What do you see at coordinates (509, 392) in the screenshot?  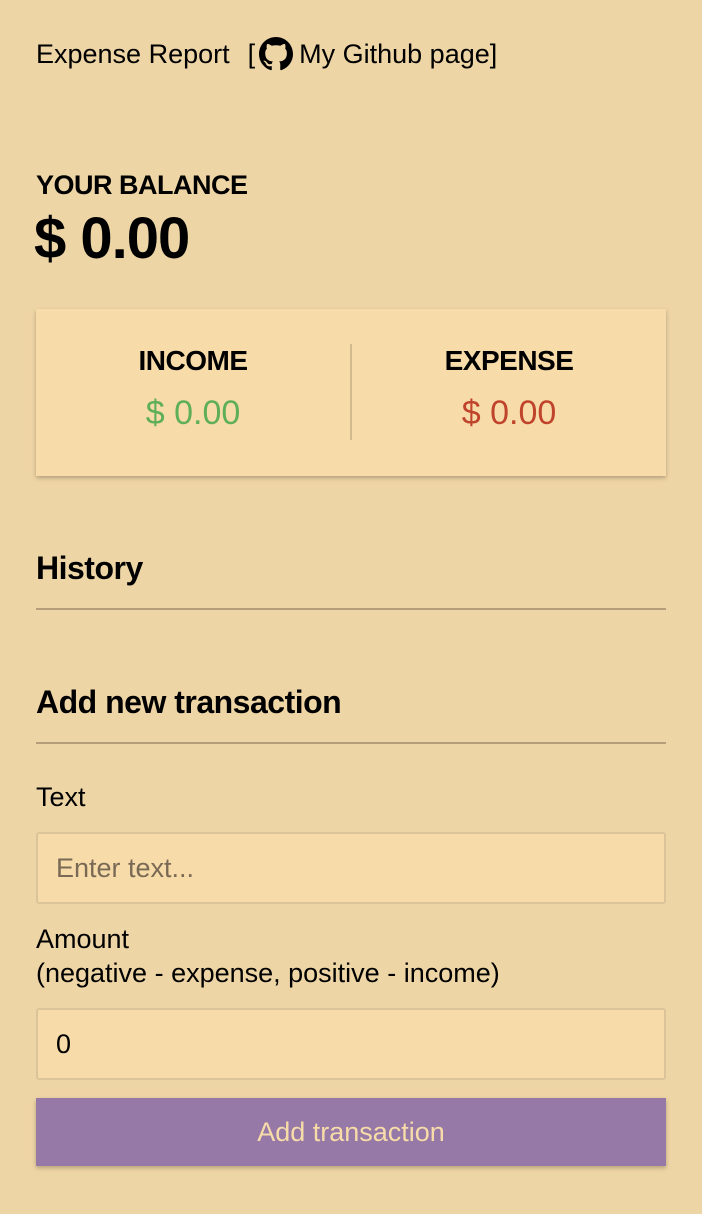 I see `expense-column: EXPENSE $ 0.00` at bounding box center [509, 392].